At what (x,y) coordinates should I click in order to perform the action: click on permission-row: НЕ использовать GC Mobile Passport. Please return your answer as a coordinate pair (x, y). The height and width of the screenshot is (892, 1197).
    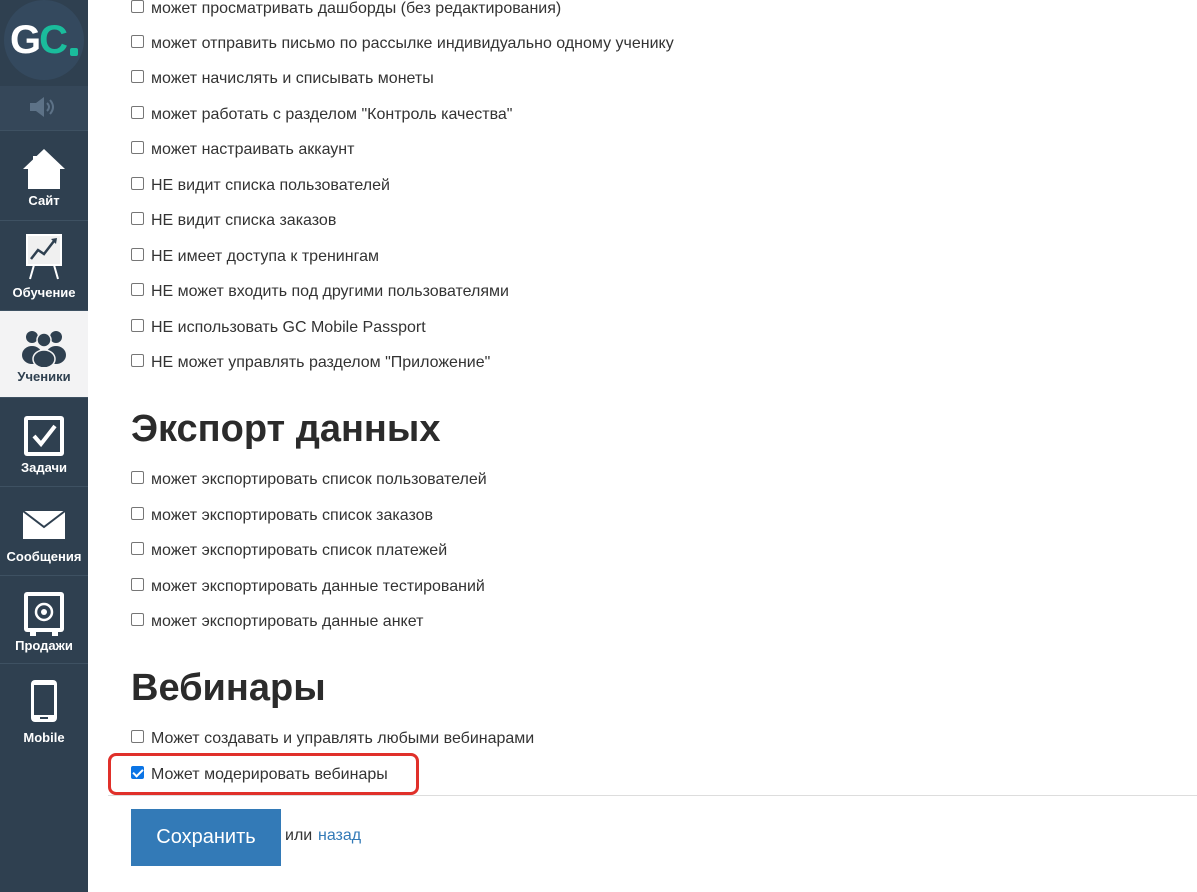
    Looking at the image, I should click on (278, 328).